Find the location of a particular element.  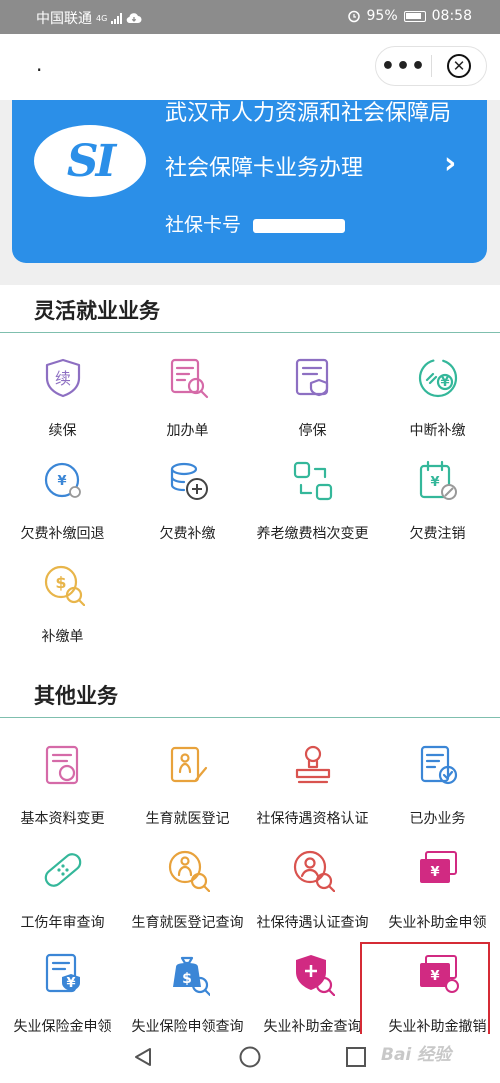

card-number-row: 社保卡号 is located at coordinates (255, 223).